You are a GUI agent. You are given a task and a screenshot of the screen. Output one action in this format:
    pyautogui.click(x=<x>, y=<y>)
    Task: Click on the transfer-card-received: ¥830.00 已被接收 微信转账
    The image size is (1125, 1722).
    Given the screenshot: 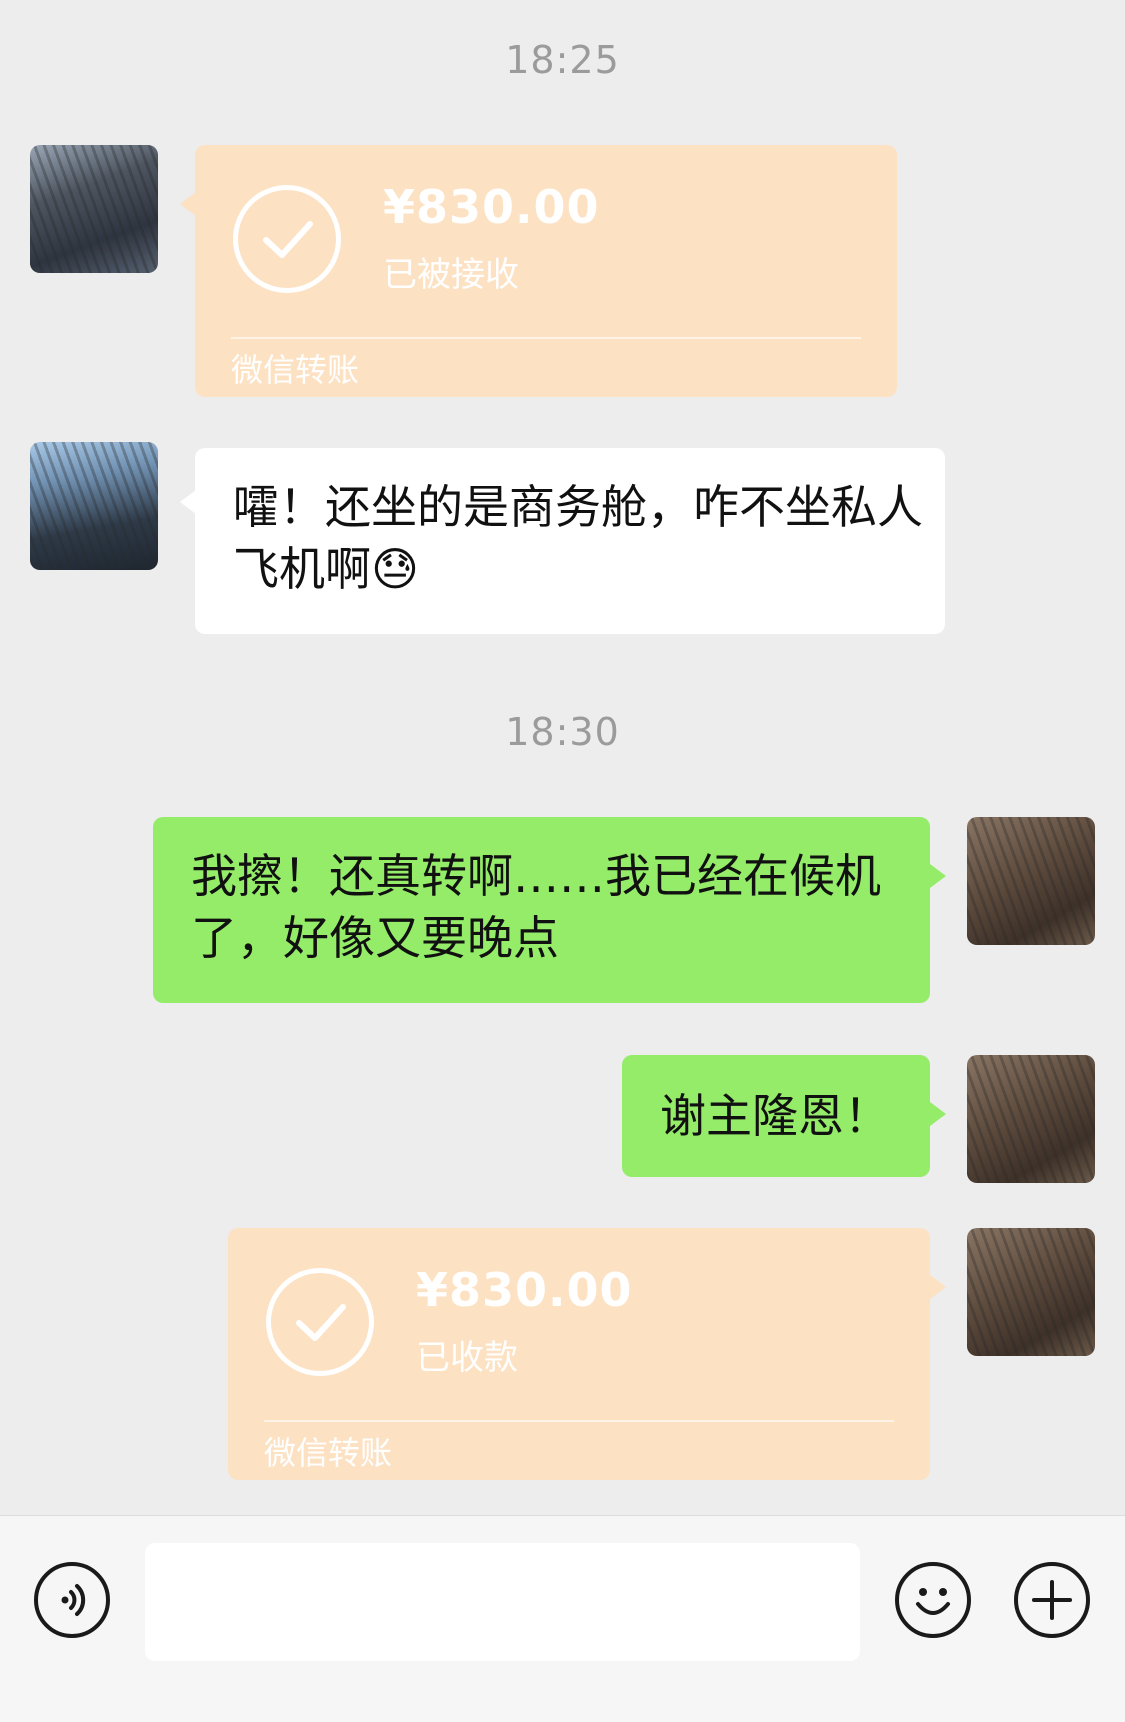 What is the action you would take?
    pyautogui.click(x=546, y=271)
    